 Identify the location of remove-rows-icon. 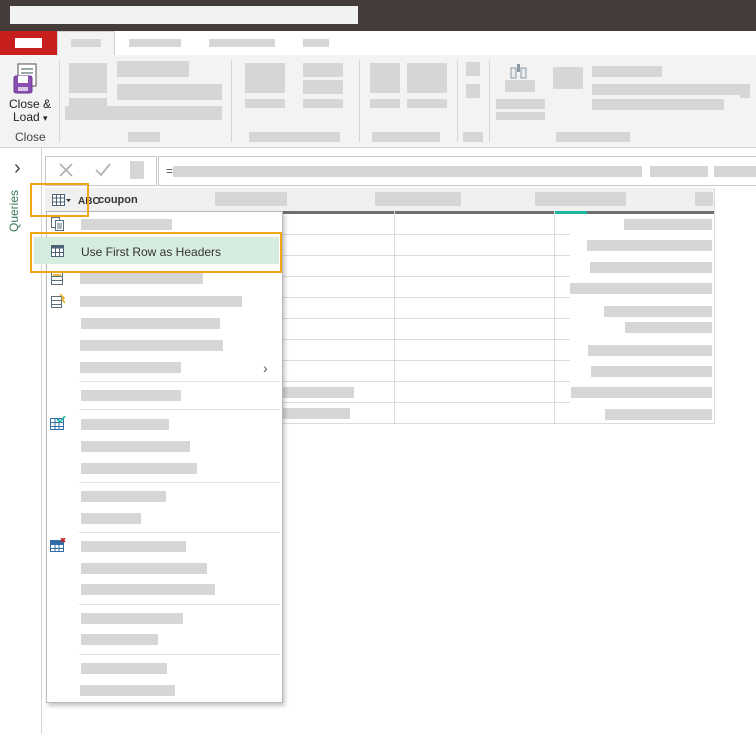
(58, 280).